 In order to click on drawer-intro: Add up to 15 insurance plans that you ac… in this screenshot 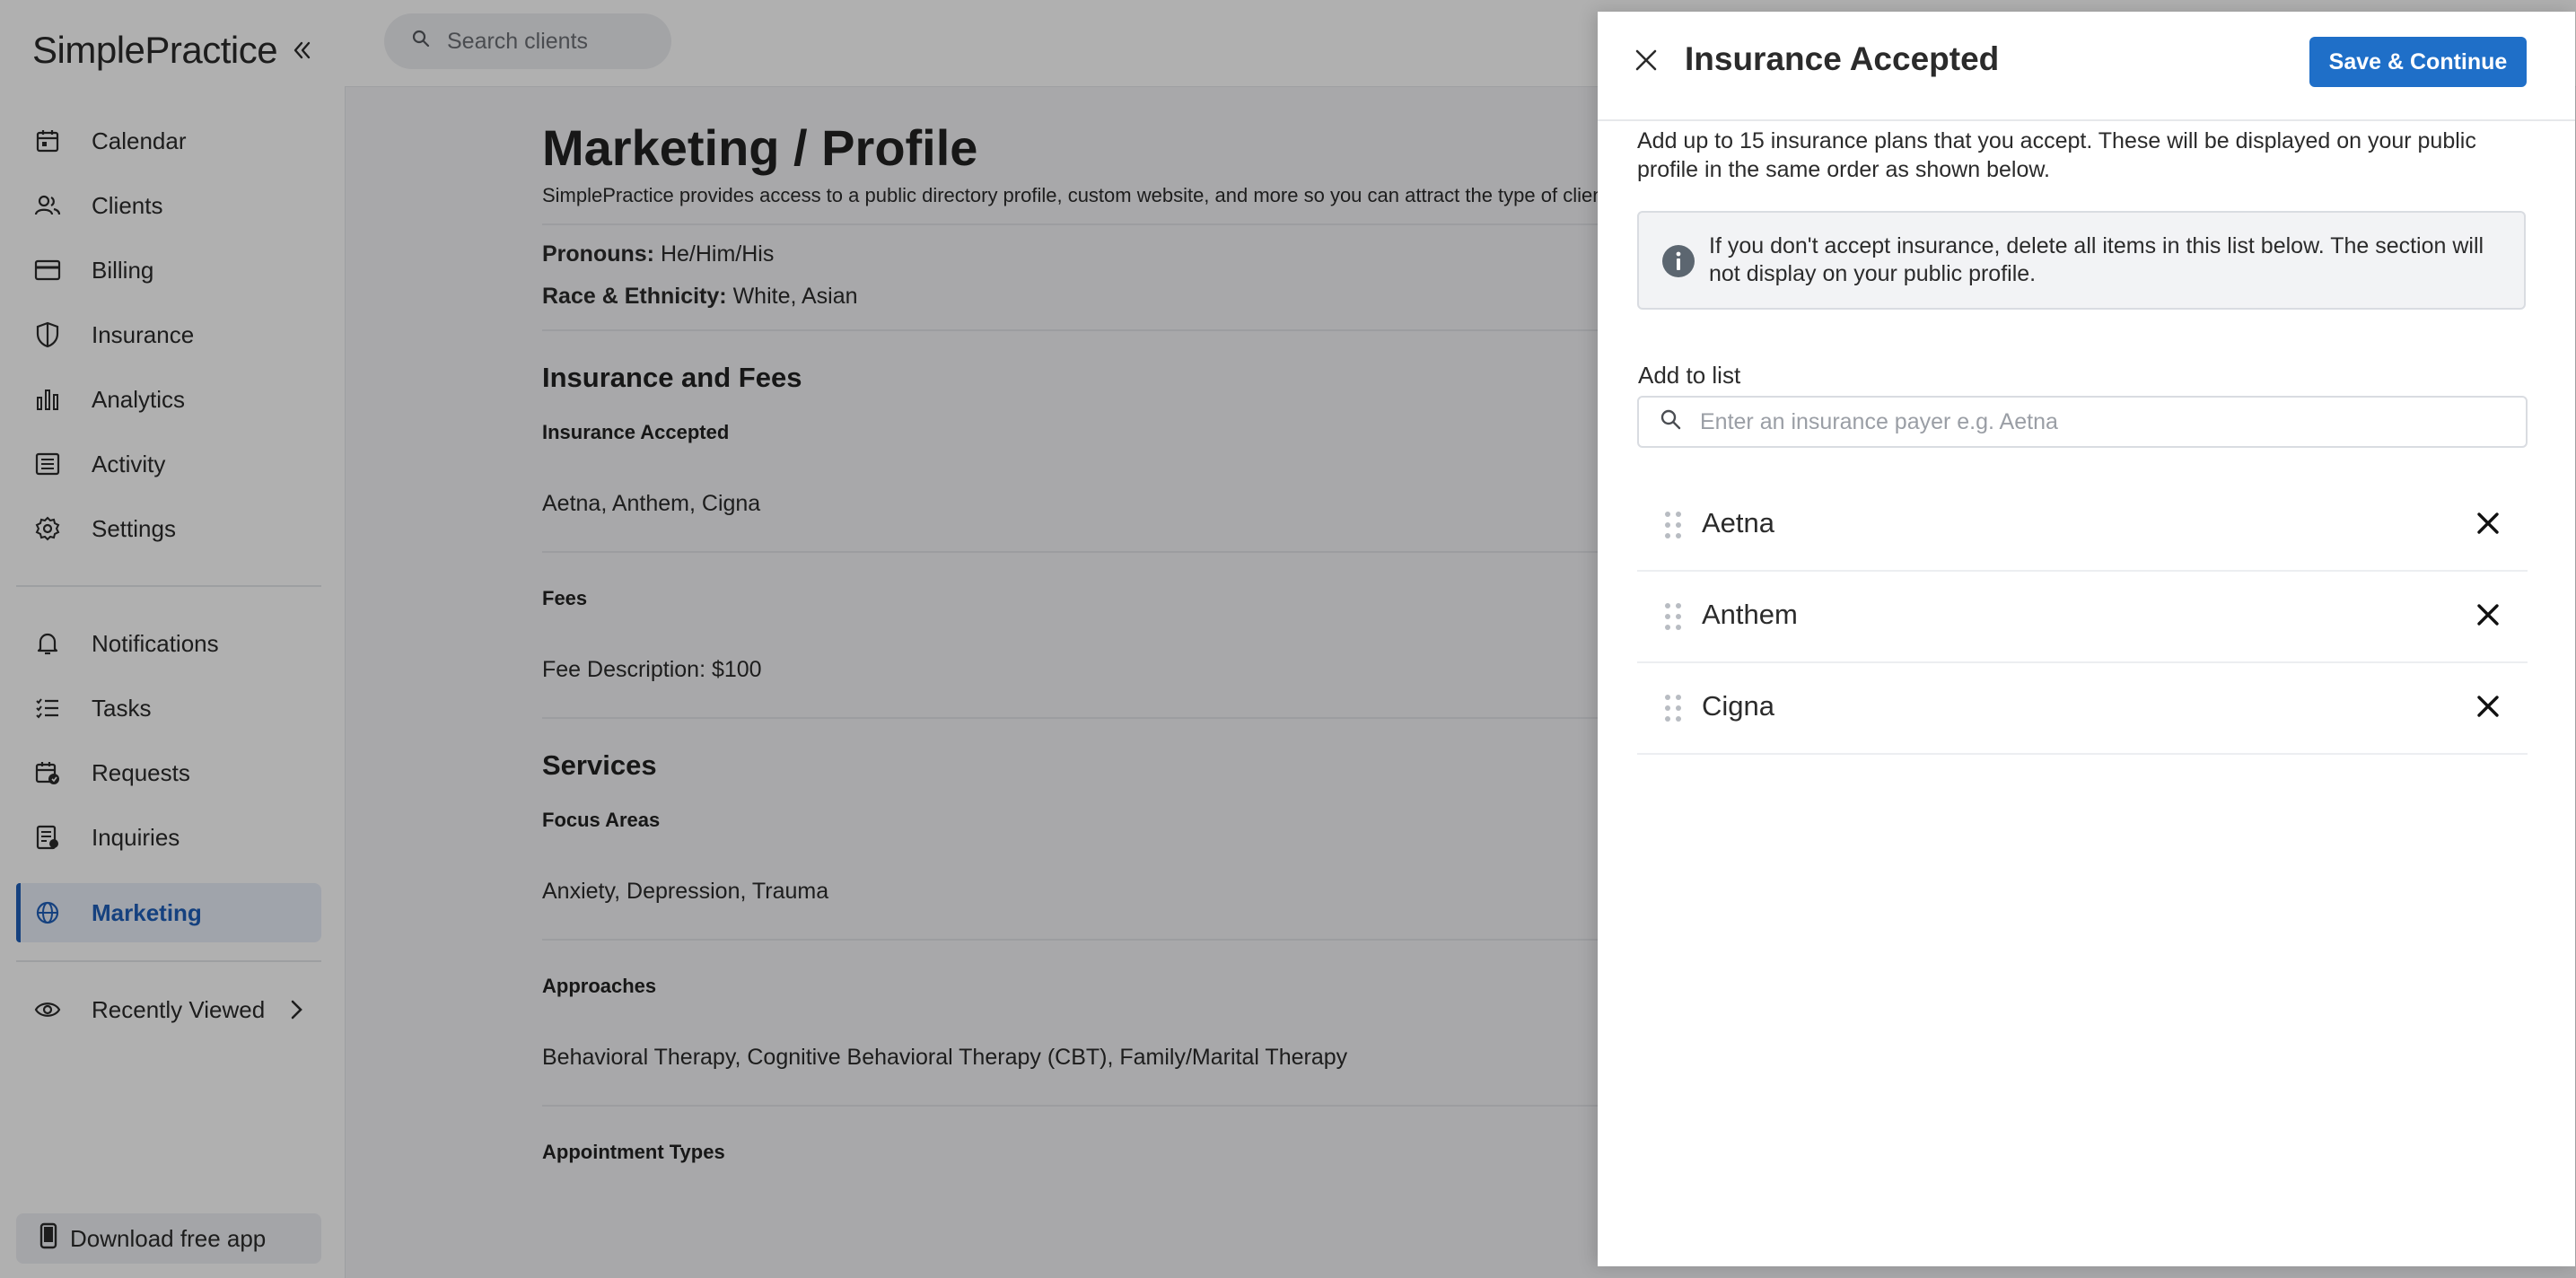, I will do `click(2056, 155)`.